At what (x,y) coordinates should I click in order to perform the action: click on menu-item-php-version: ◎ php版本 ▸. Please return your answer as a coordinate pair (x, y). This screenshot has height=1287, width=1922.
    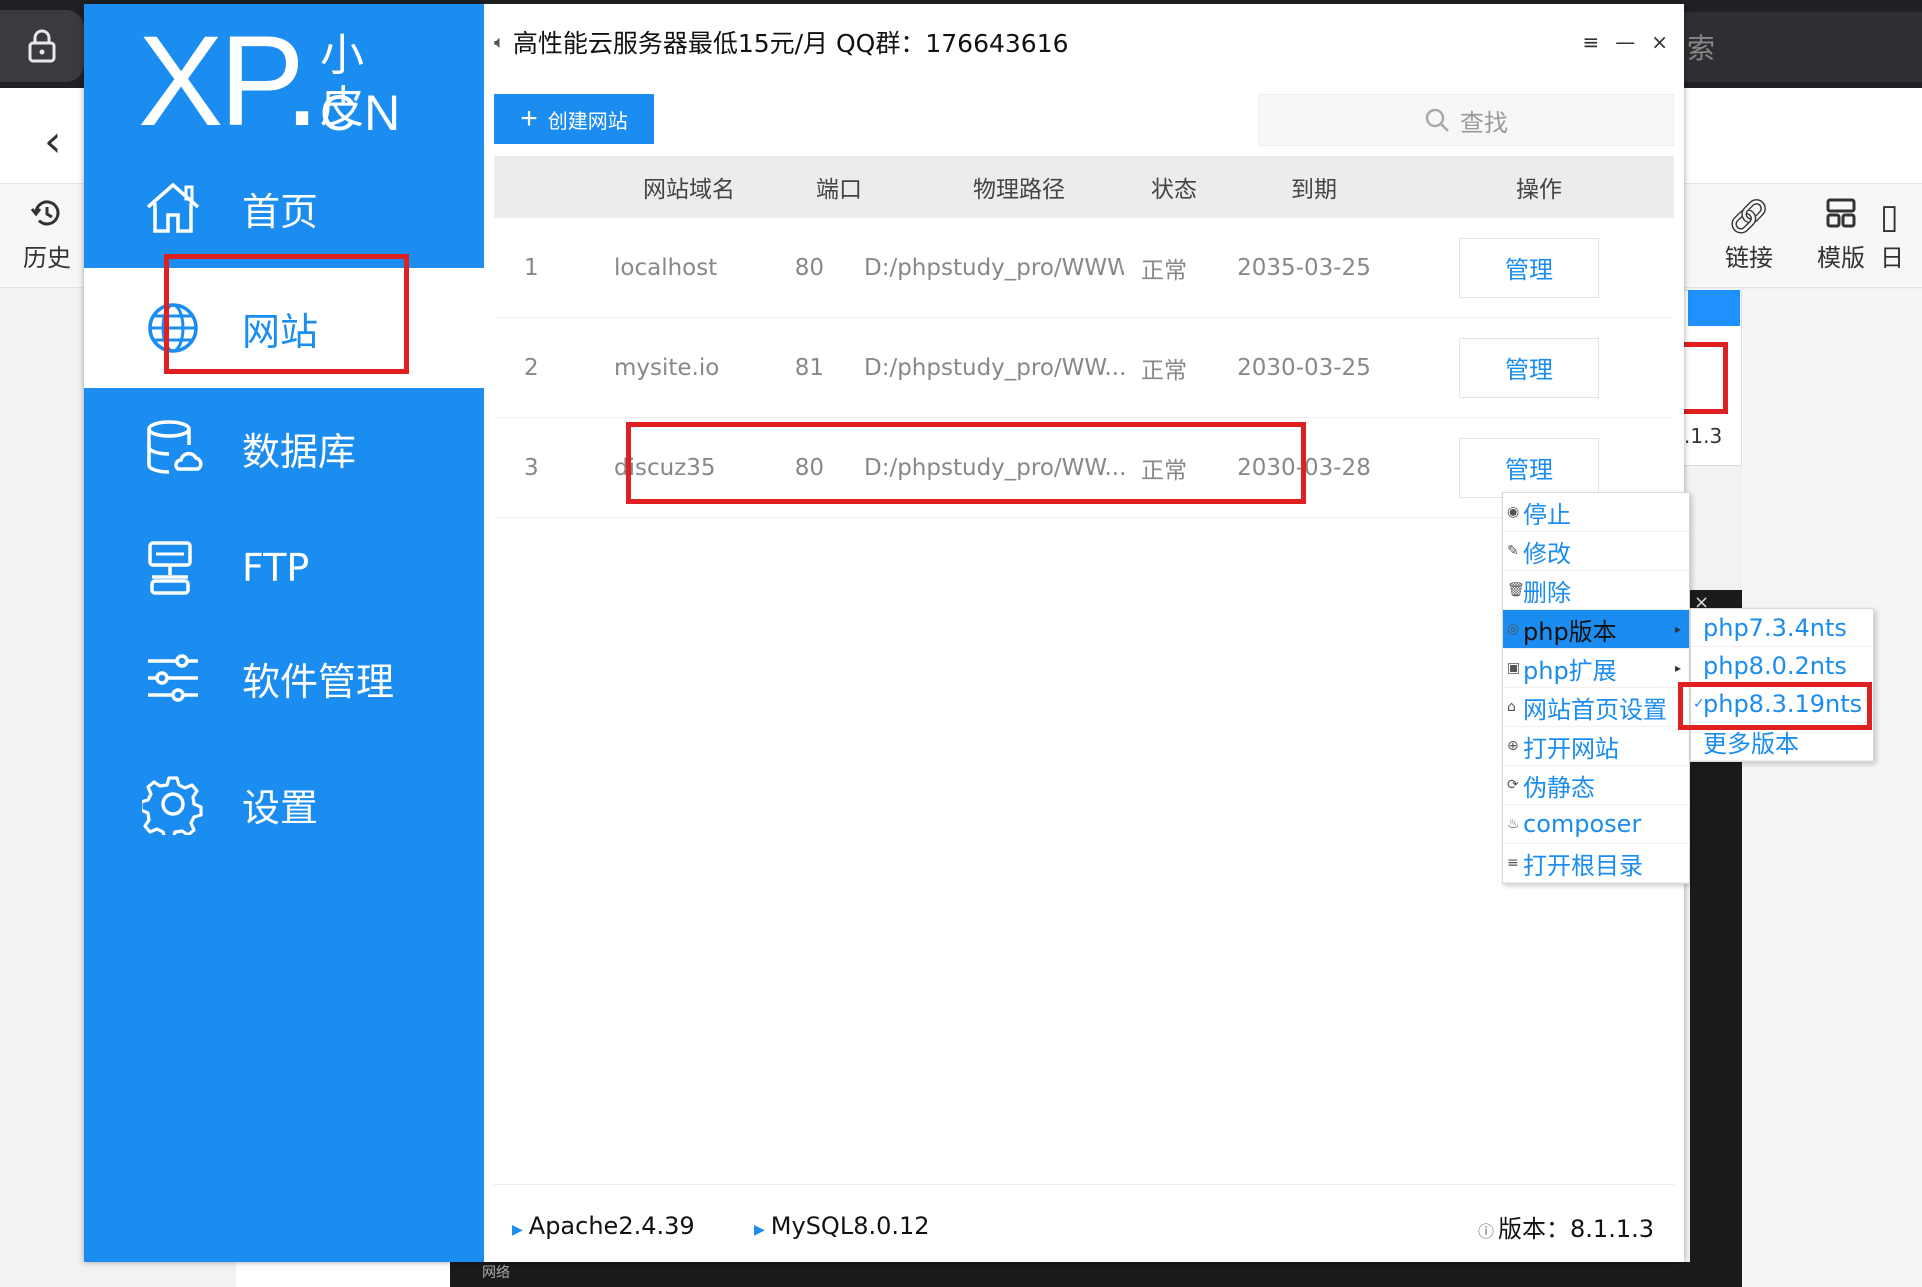
    Looking at the image, I should click on (1596, 629).